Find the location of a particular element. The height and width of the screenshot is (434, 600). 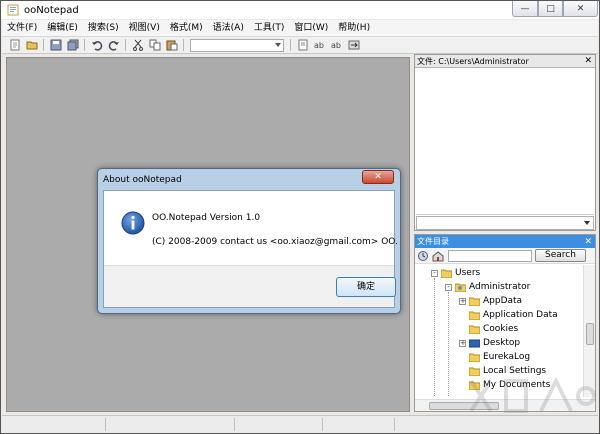

tree-node-users: - Users is located at coordinates (455, 273).